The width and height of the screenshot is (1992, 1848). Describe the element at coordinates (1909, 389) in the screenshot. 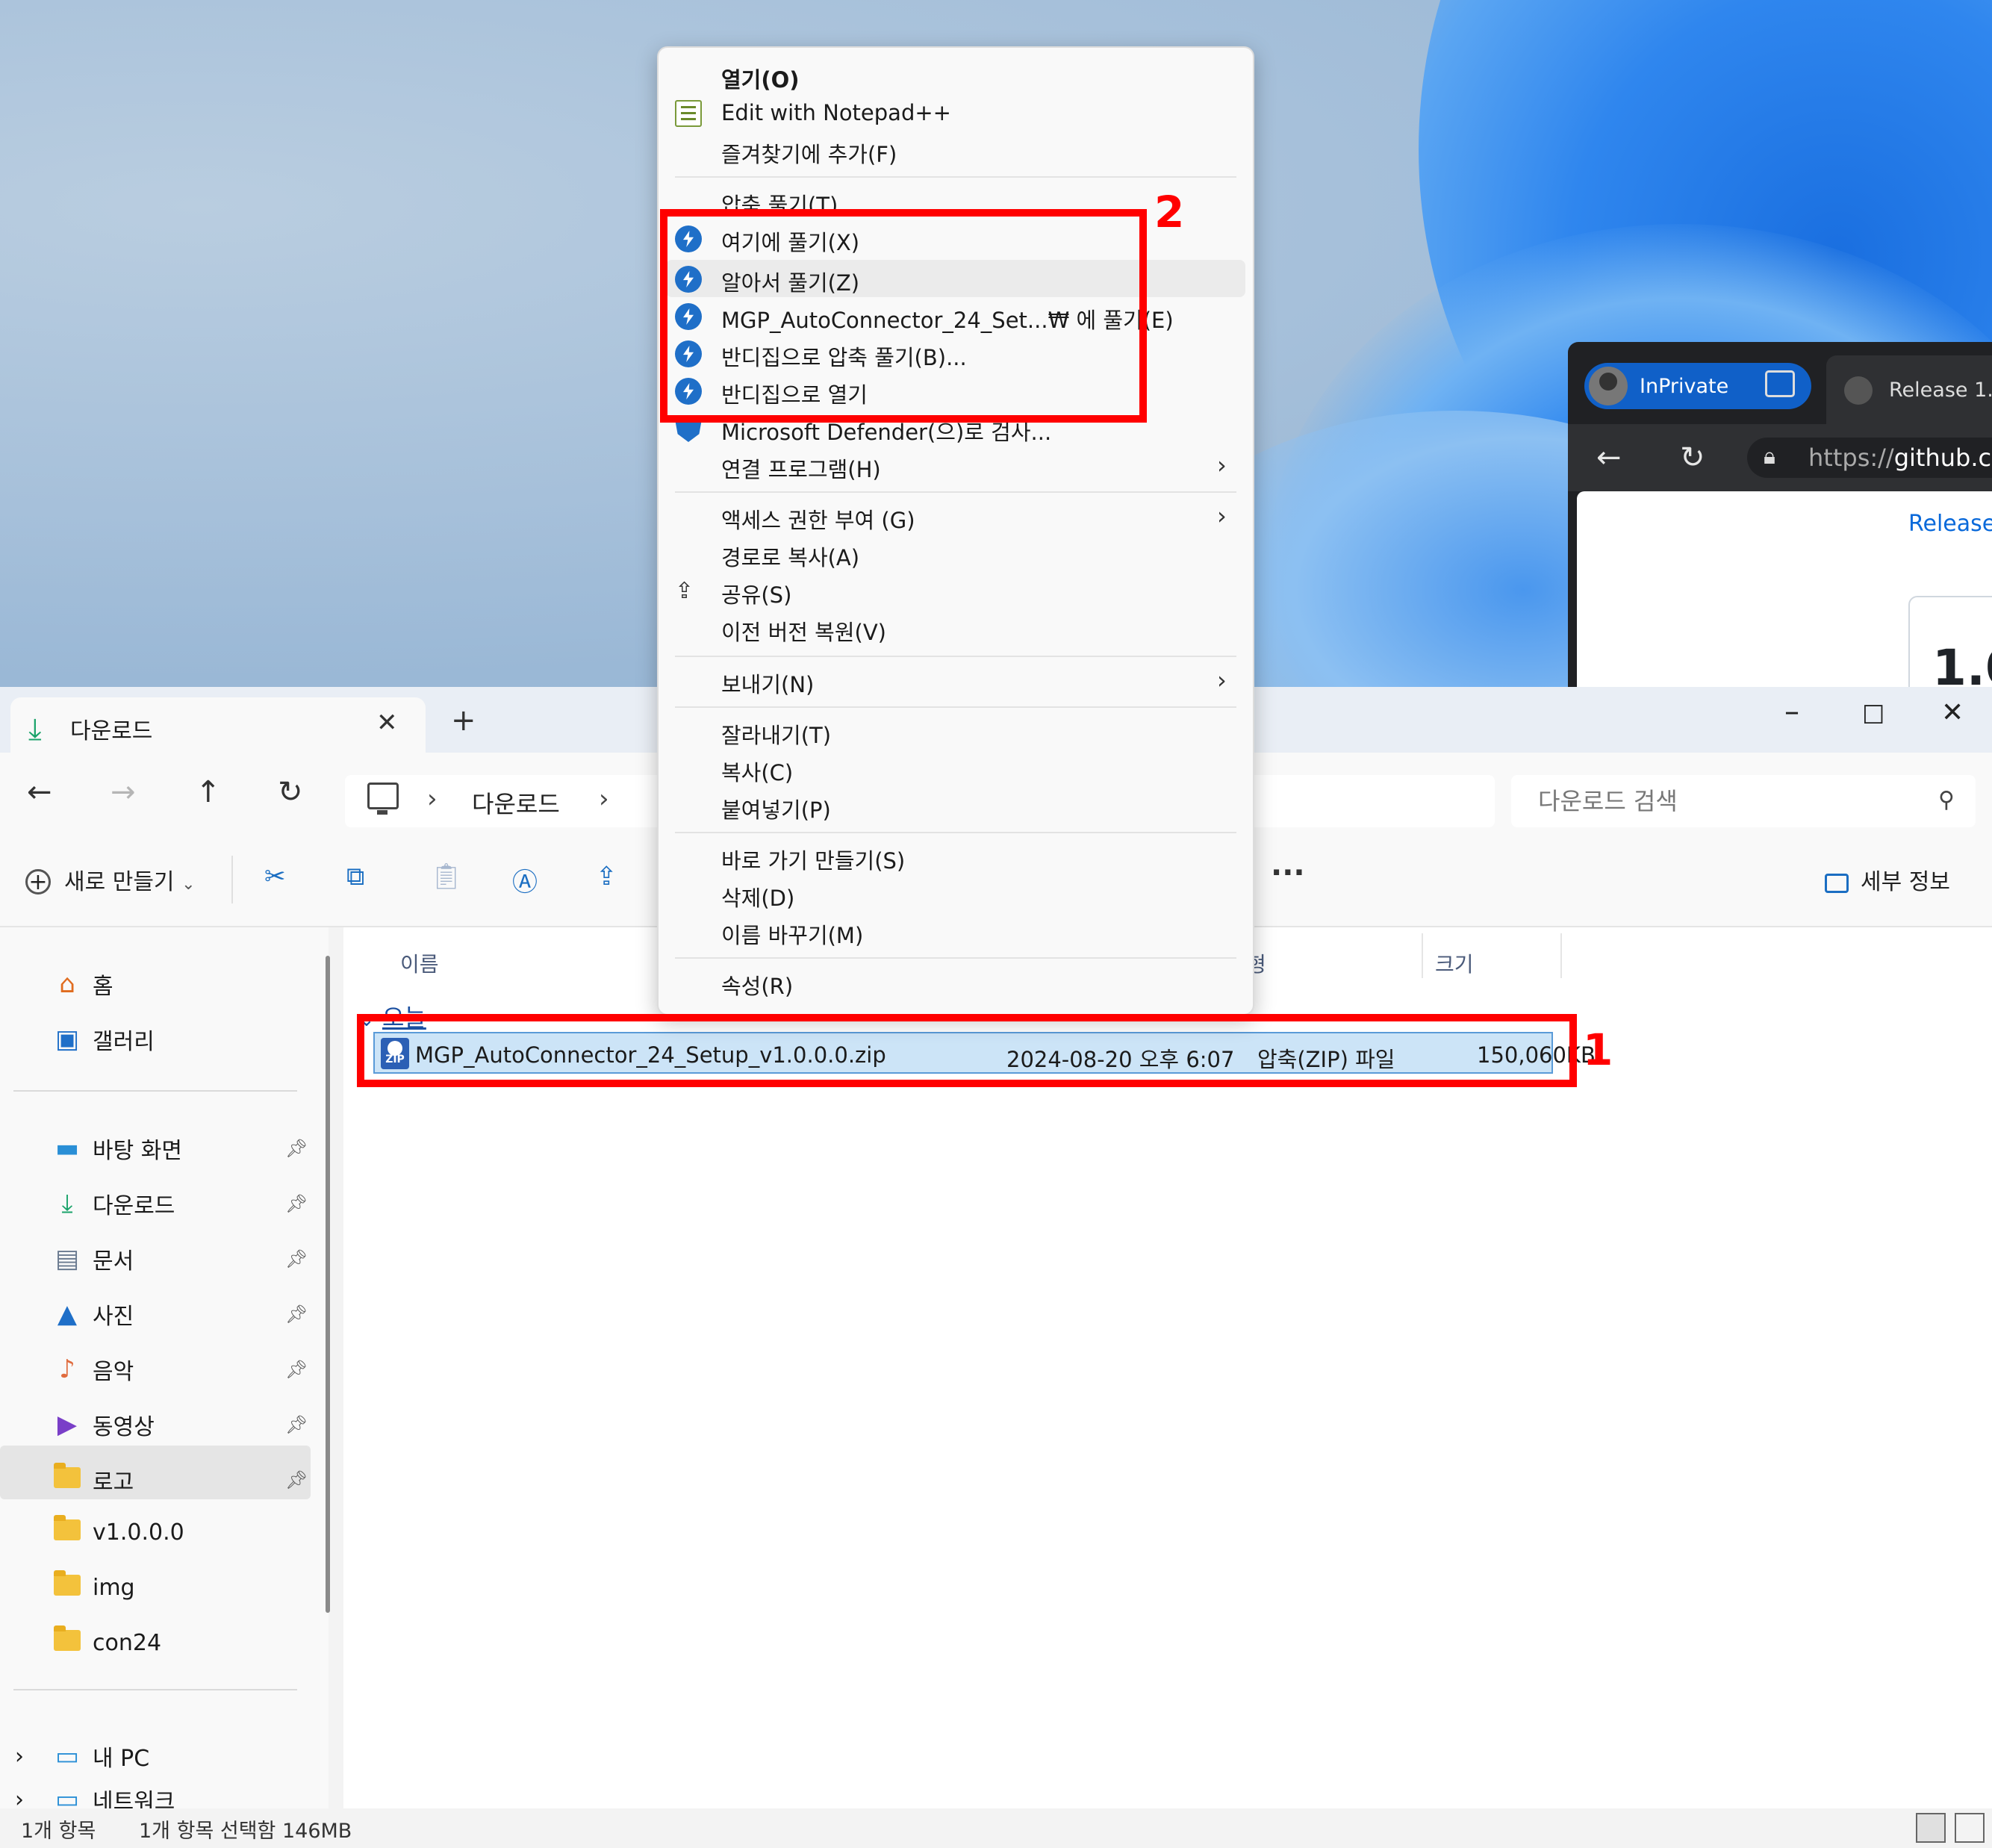

I see `browser-tab-release: Release 1.0` at that location.